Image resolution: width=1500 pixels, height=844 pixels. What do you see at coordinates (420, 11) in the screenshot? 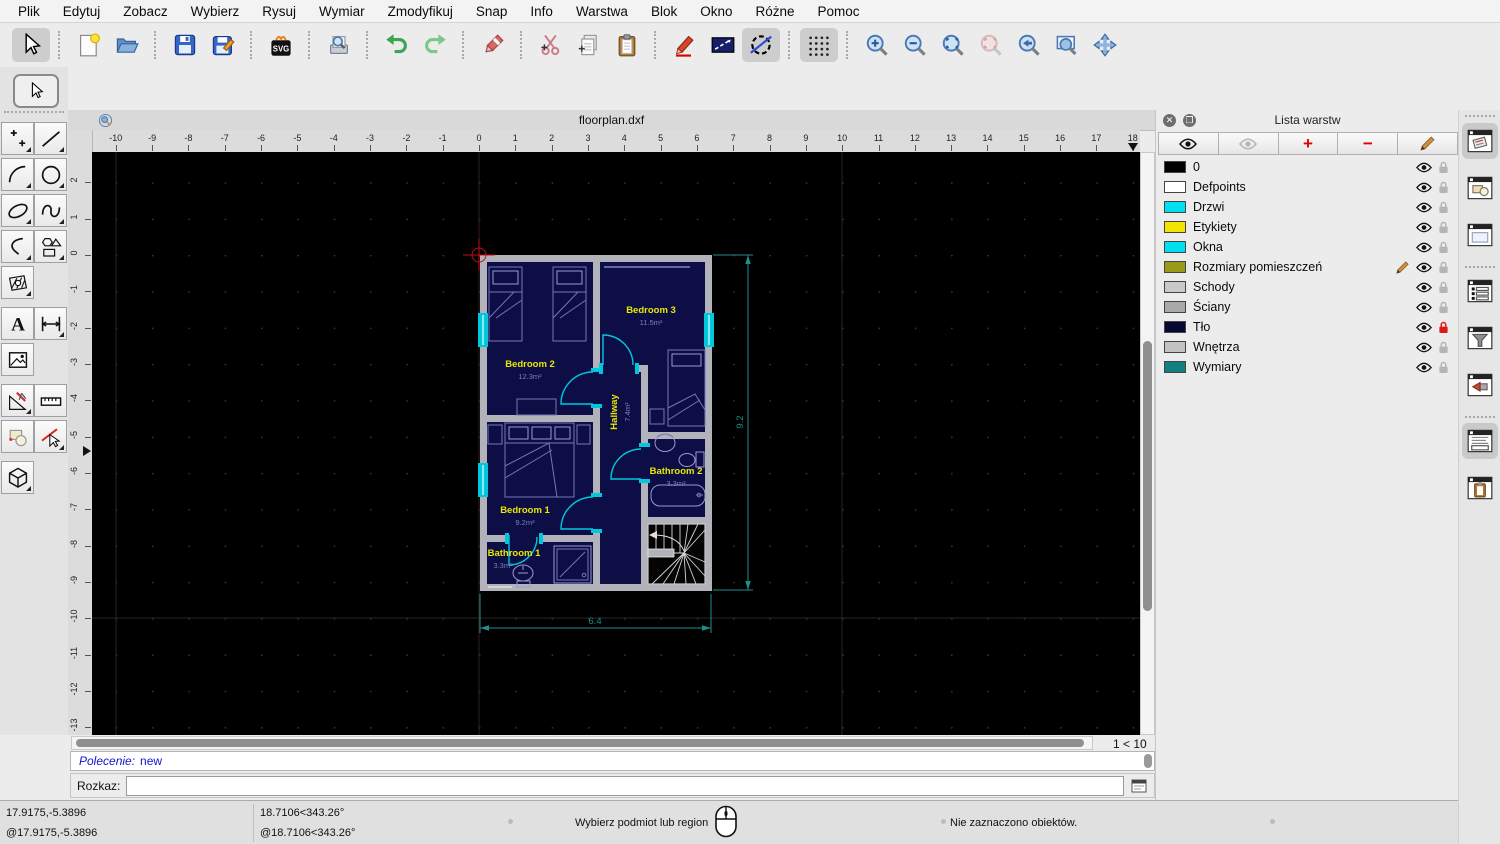
I see `menu-zmodyfikuj: Zmodyfikuj` at bounding box center [420, 11].